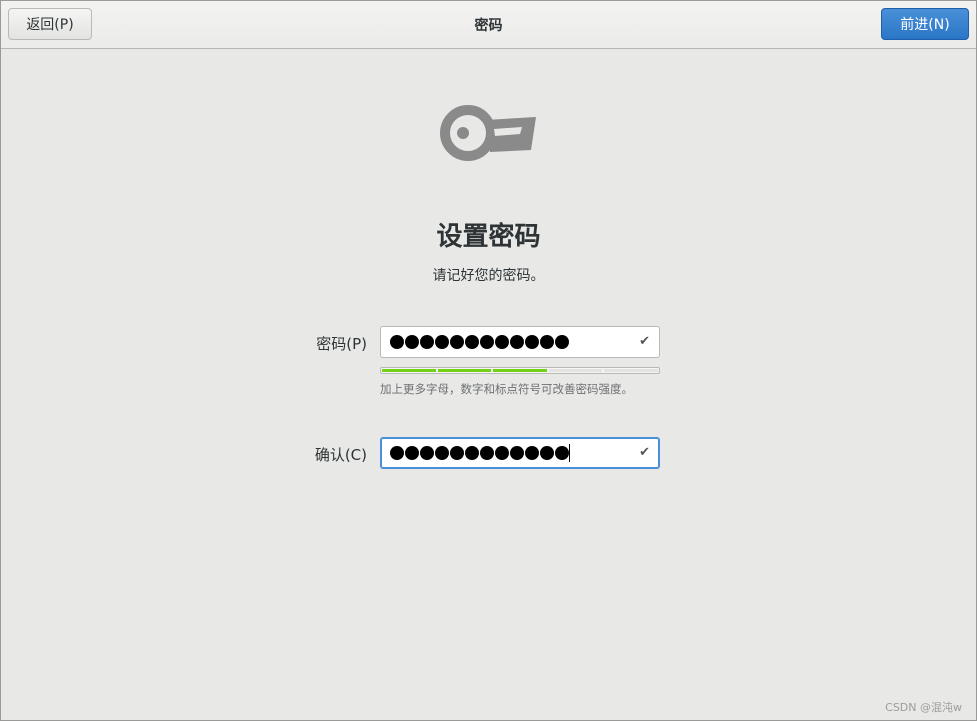 The image size is (977, 721). I want to click on page-title: 密码, so click(488, 26).